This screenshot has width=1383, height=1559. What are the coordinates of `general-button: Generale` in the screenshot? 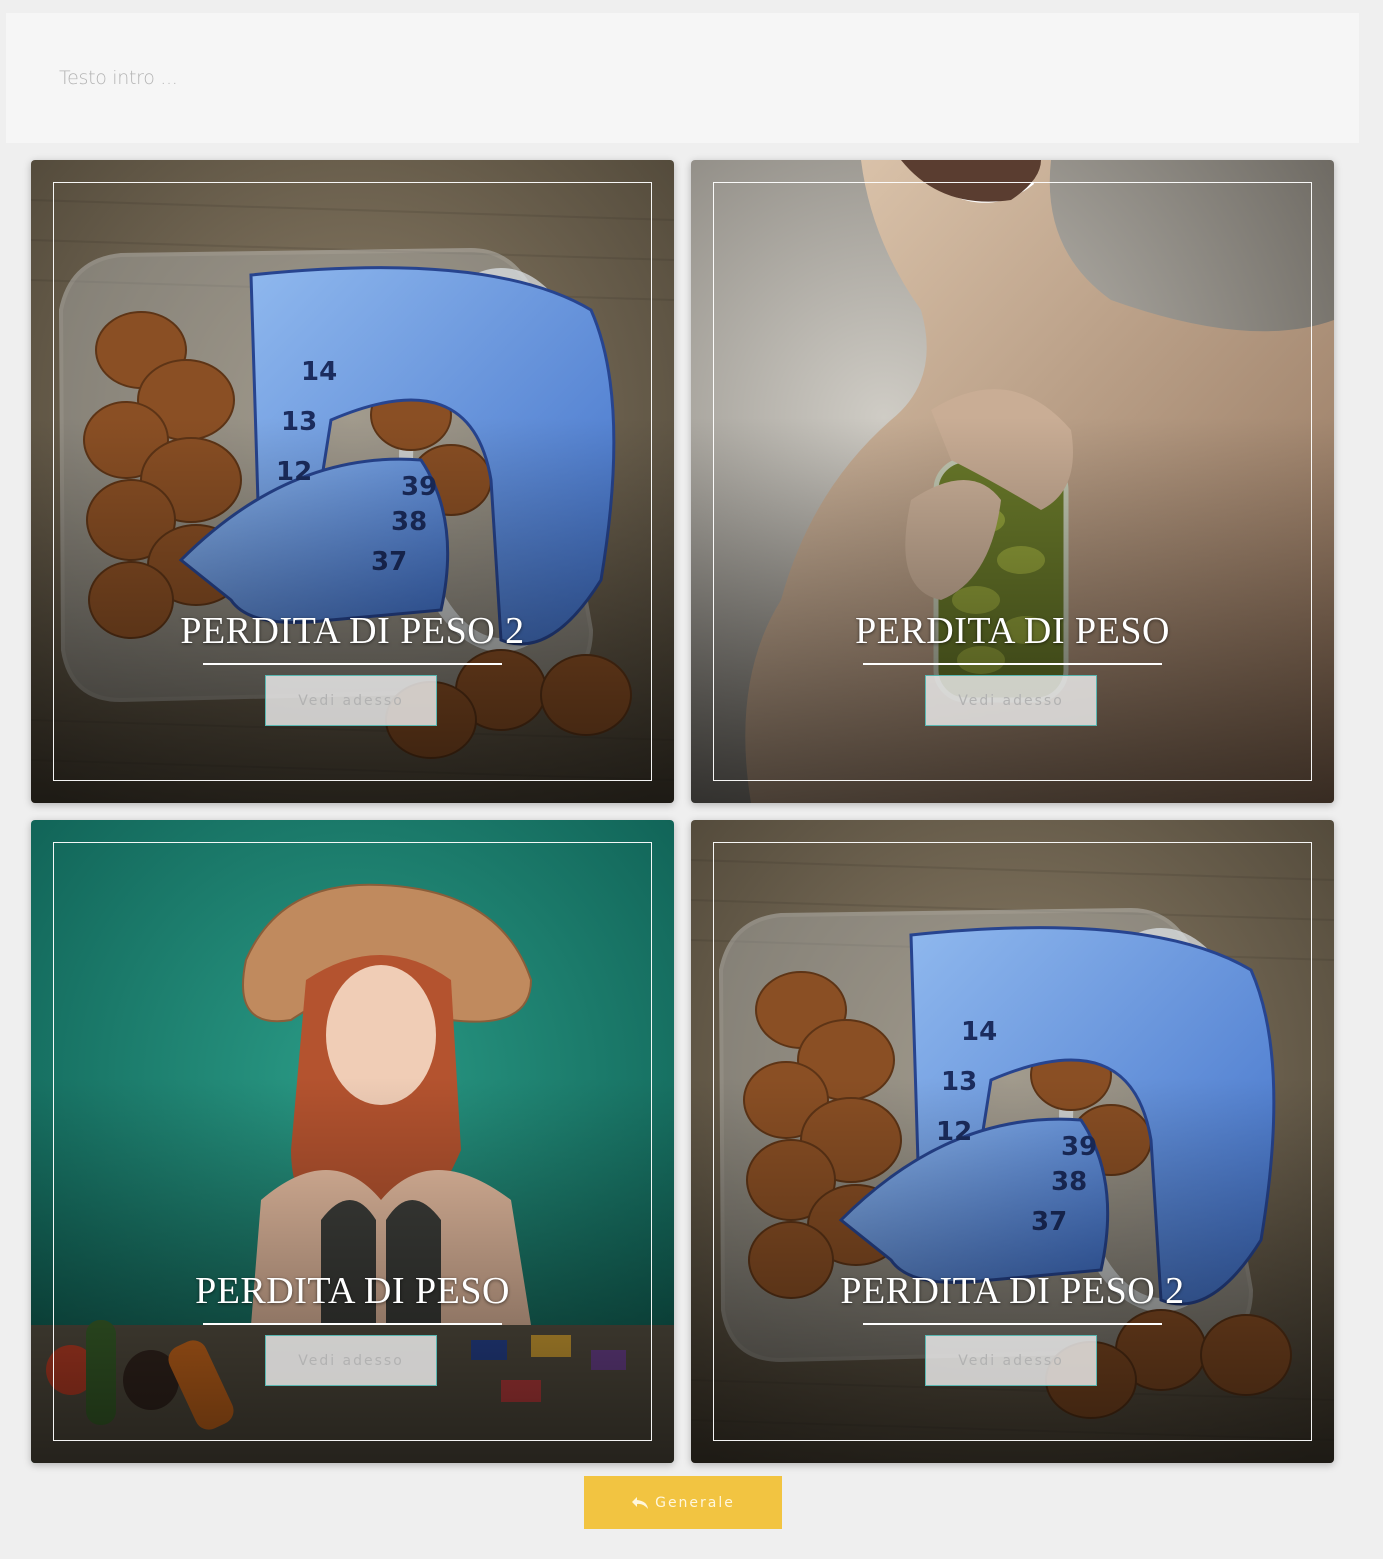 It's located at (683, 1502).